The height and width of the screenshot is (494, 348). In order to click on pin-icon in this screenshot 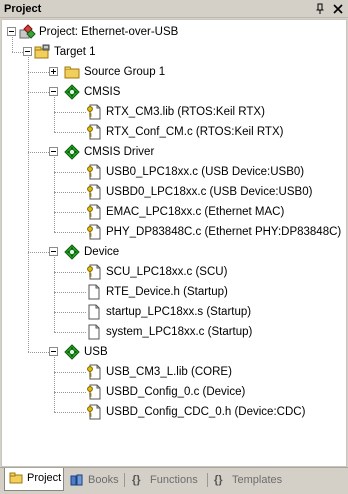, I will do `click(320, 9)`.